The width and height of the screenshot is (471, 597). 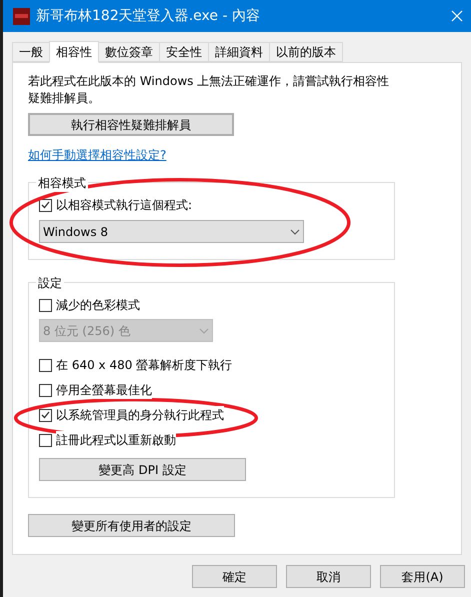 What do you see at coordinates (148, 16) in the screenshot?
I see `window-title: 新哥布林182天堂登入器.exe - 內容` at bounding box center [148, 16].